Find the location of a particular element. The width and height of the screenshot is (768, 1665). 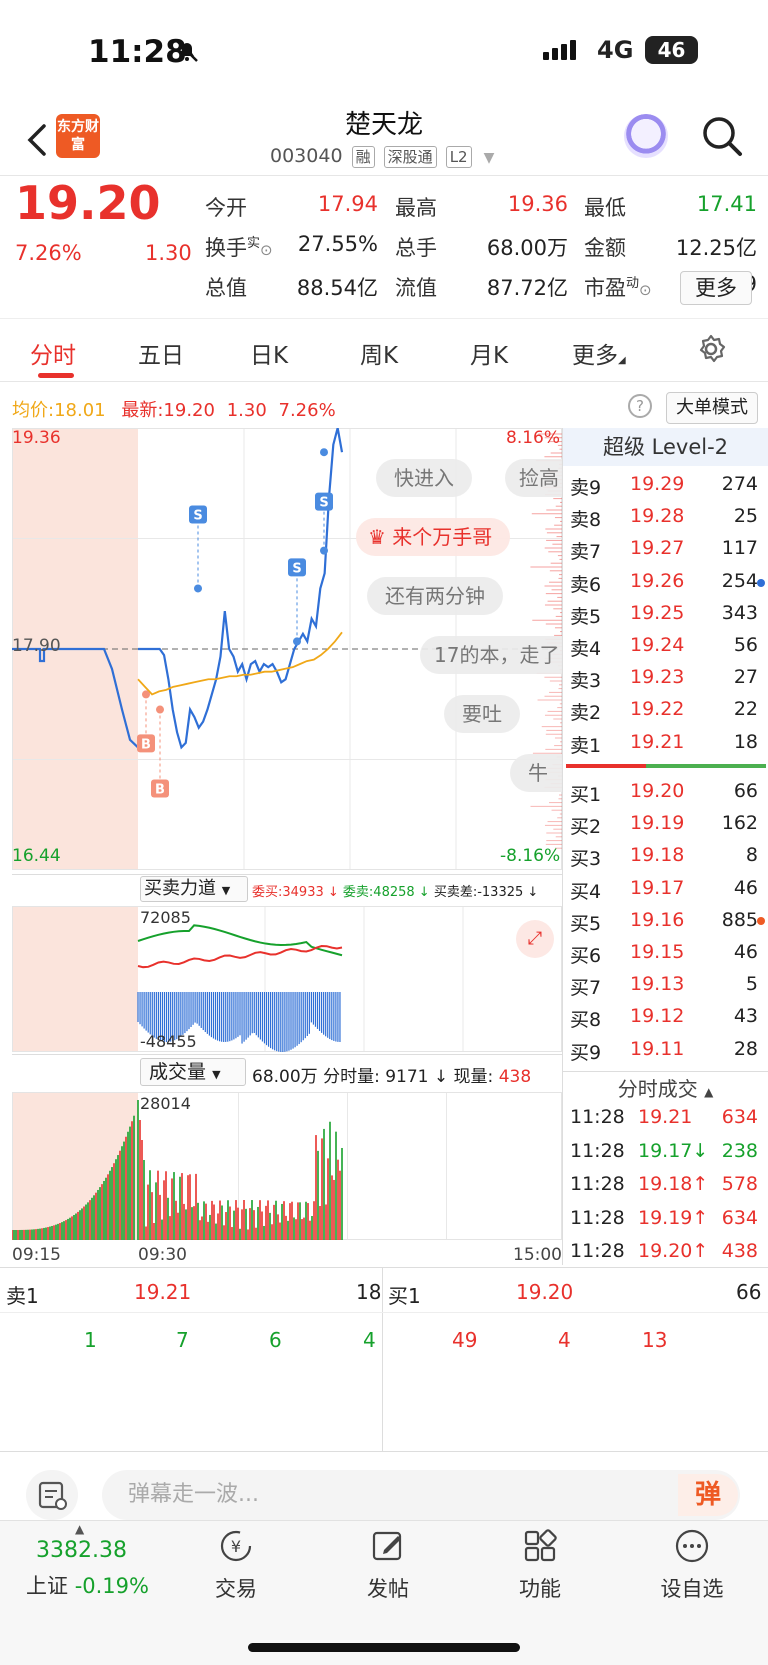

stock-code: 003040 is located at coordinates (306, 156).